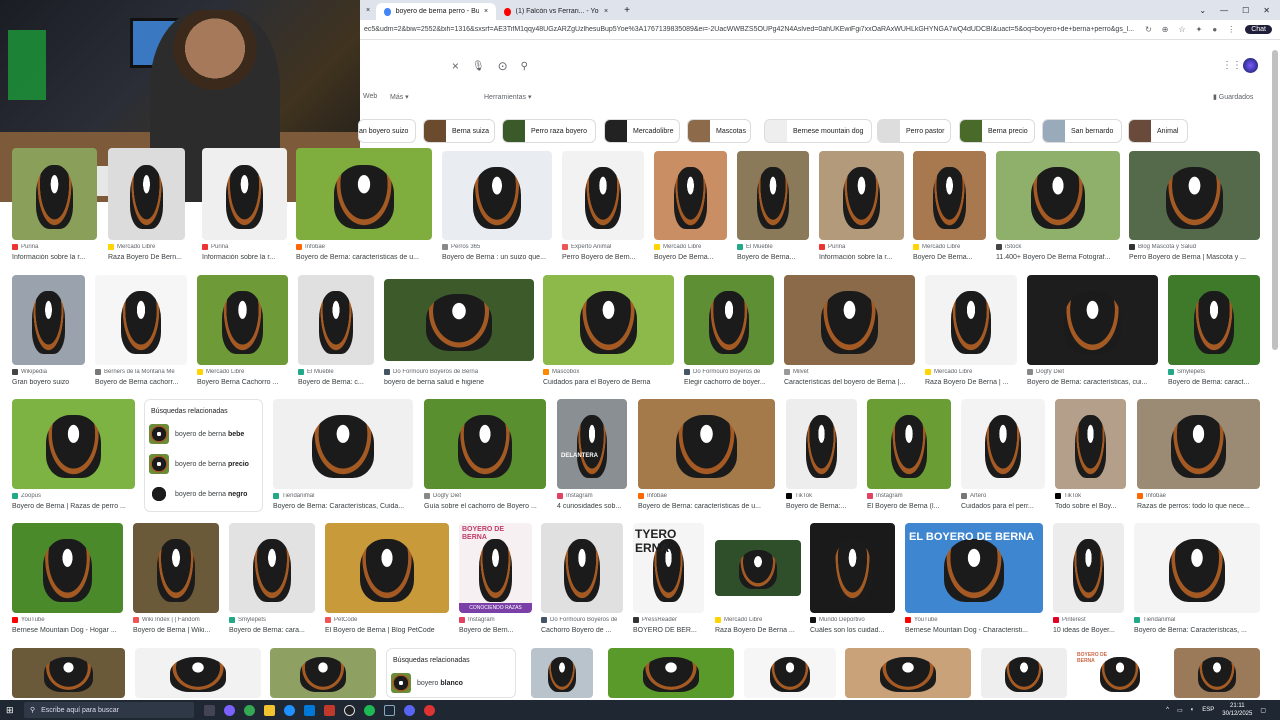 This screenshot has height=720, width=1280. I want to click on store-icon, so click(309, 710).